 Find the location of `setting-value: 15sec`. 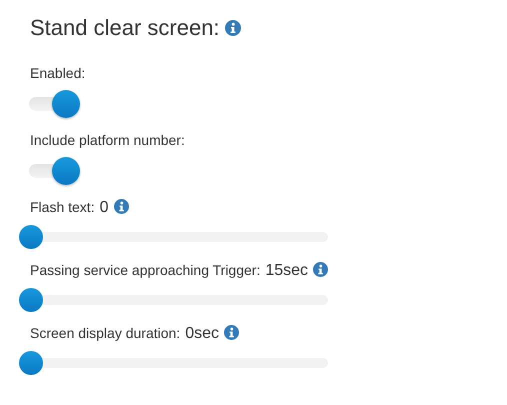

setting-value: 15sec is located at coordinates (286, 270).